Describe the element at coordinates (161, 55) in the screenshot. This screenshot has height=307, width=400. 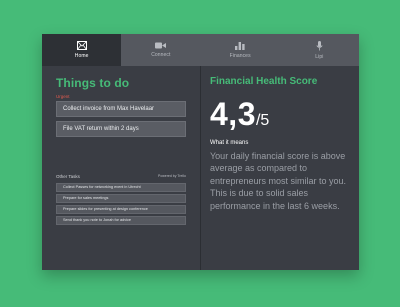
I see `nav-tab-label: Connect` at that location.